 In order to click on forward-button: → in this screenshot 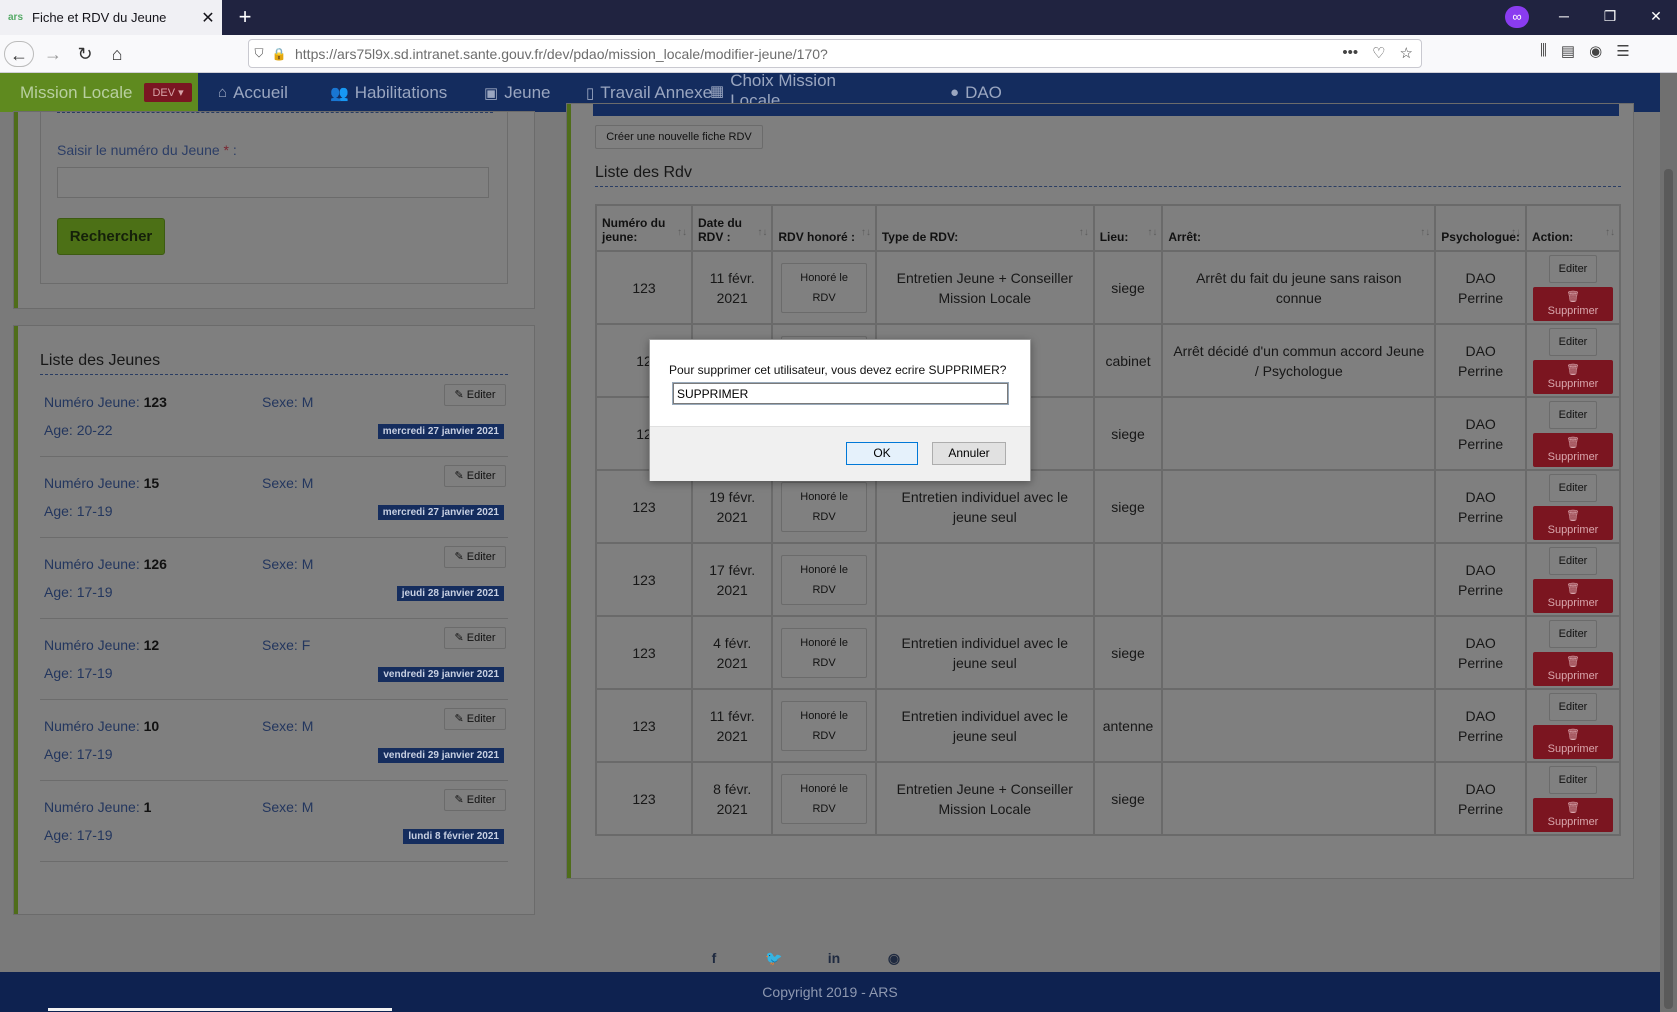, I will do `click(53, 54)`.